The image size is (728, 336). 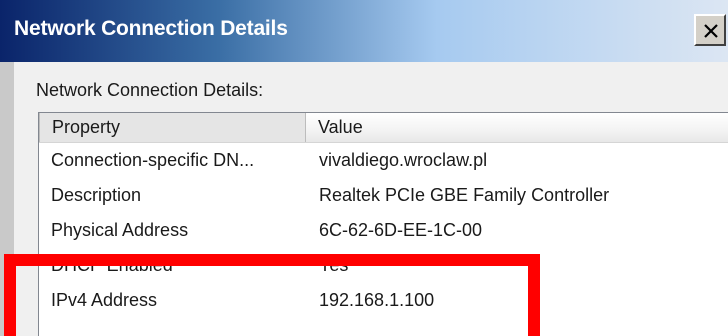 What do you see at coordinates (150, 90) in the screenshot?
I see `details-group-label: Network Connection Details:` at bounding box center [150, 90].